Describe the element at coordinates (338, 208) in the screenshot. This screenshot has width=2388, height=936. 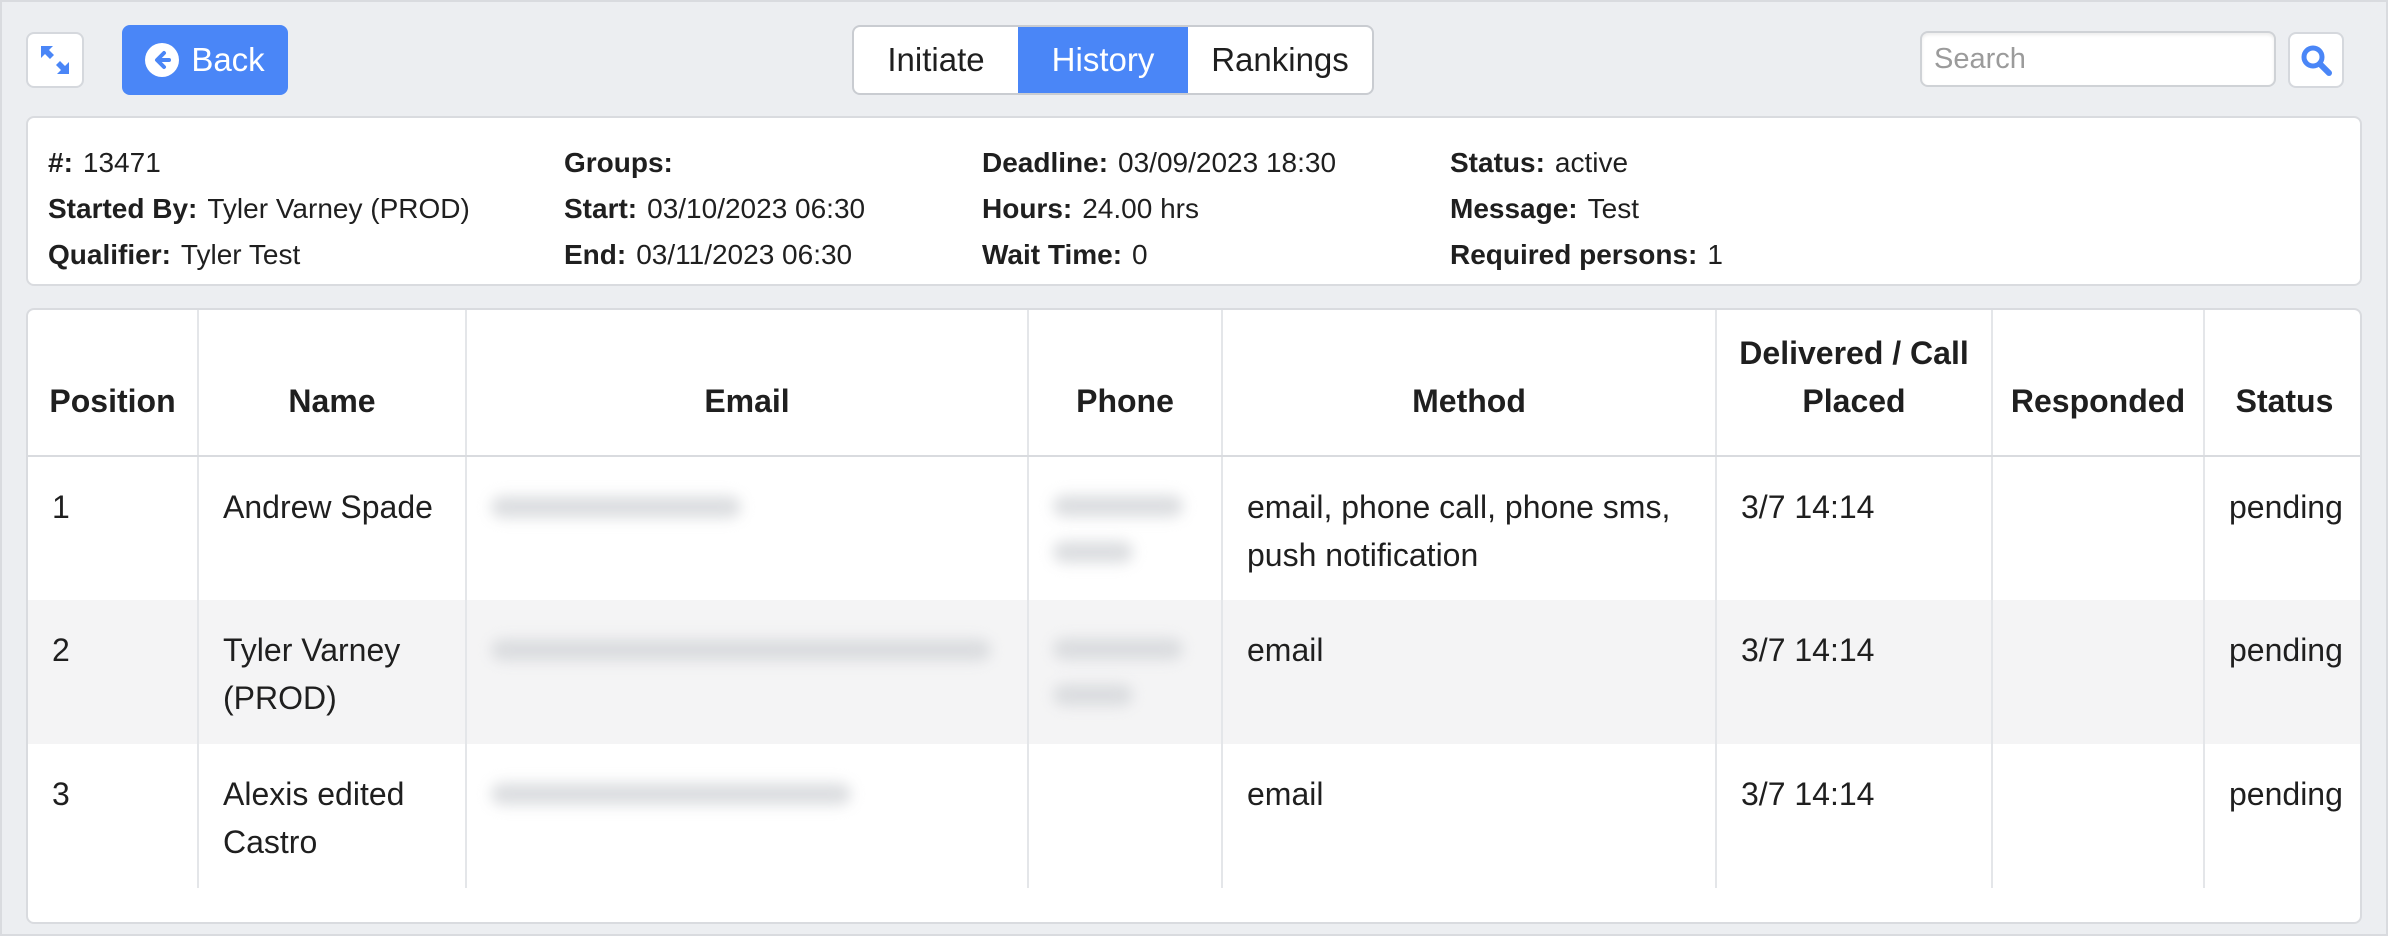
I see `info-started-by-value: Tyler Varney (PROD)` at that location.